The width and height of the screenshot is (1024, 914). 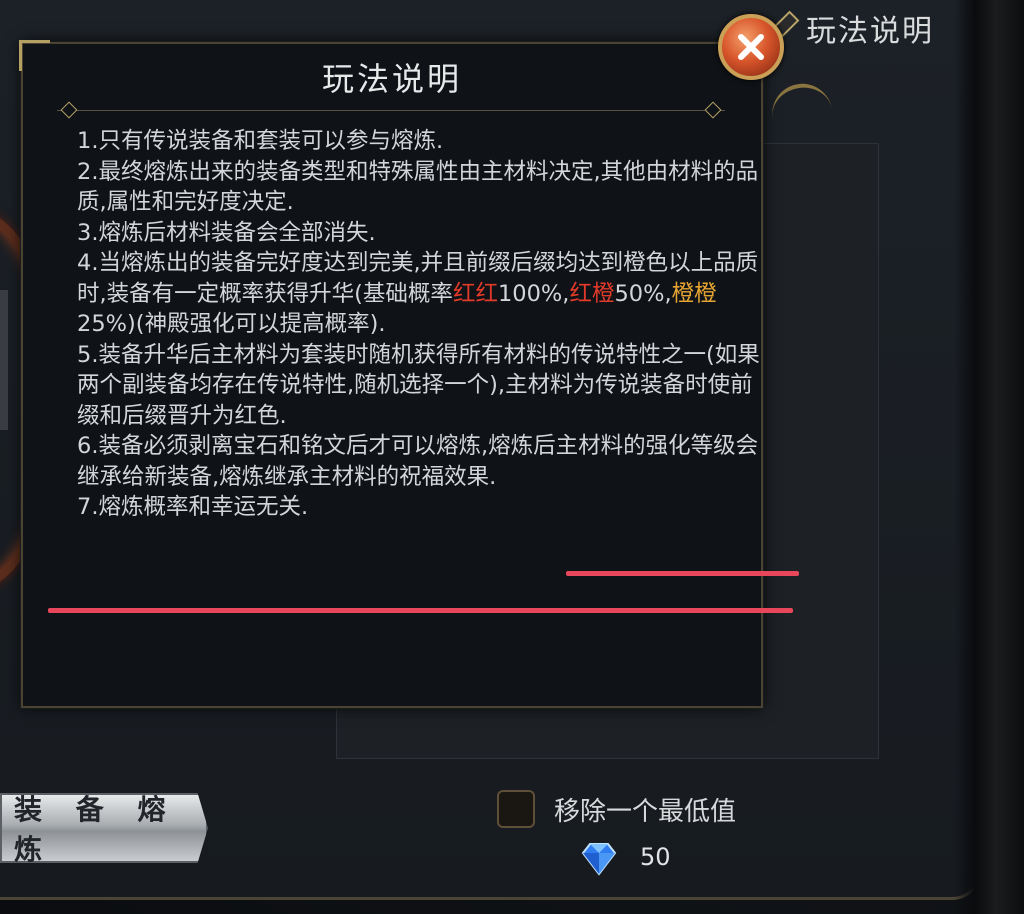 What do you see at coordinates (231, 324) in the screenshot?
I see `rule-text: 25%)(神殿强化可以提高概率).` at bounding box center [231, 324].